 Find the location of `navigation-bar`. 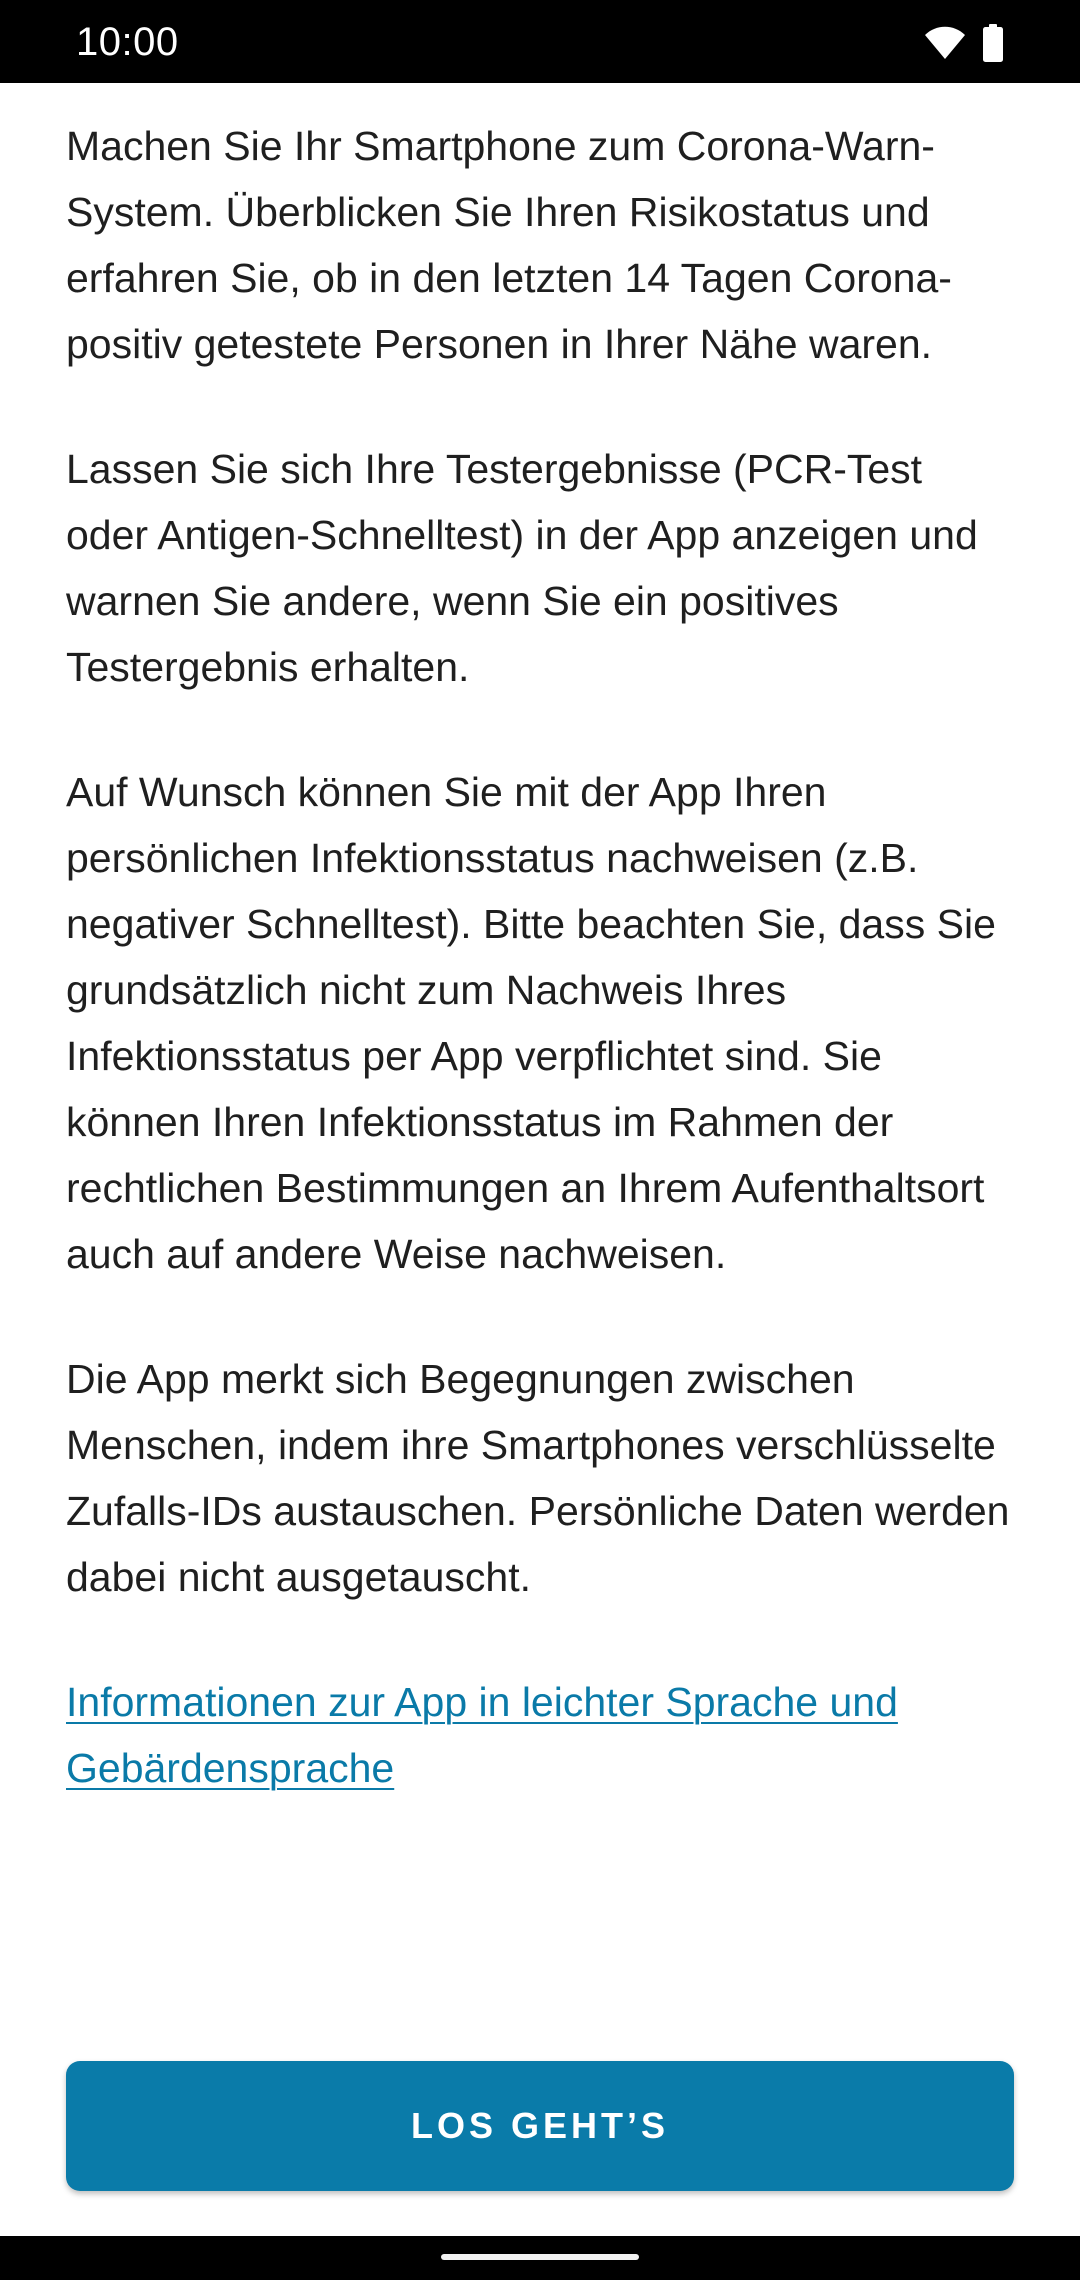

navigation-bar is located at coordinates (540, 2258).